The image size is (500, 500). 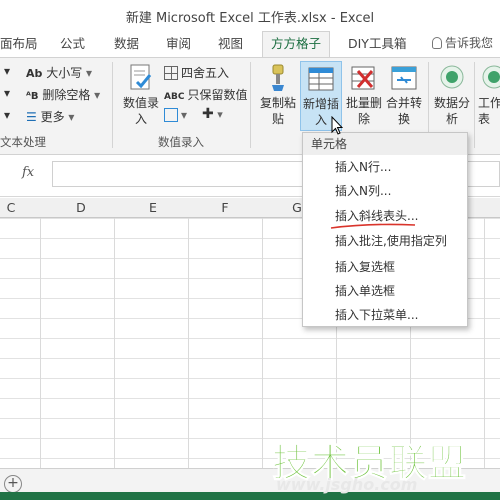 I want to click on text-group-label: 文本处理, so click(x=23, y=142).